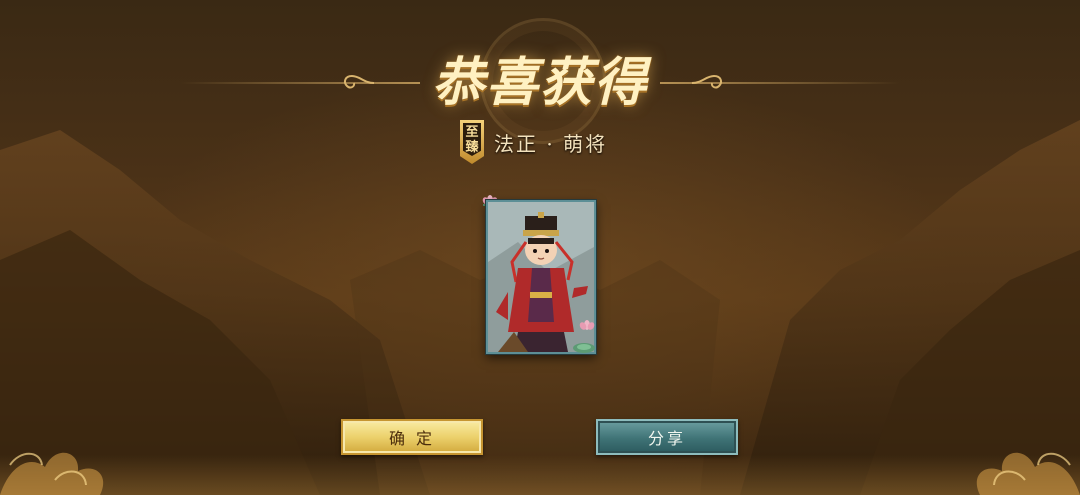 Image resolution: width=1080 pixels, height=495 pixels. I want to click on share-button: 分享, so click(667, 437).